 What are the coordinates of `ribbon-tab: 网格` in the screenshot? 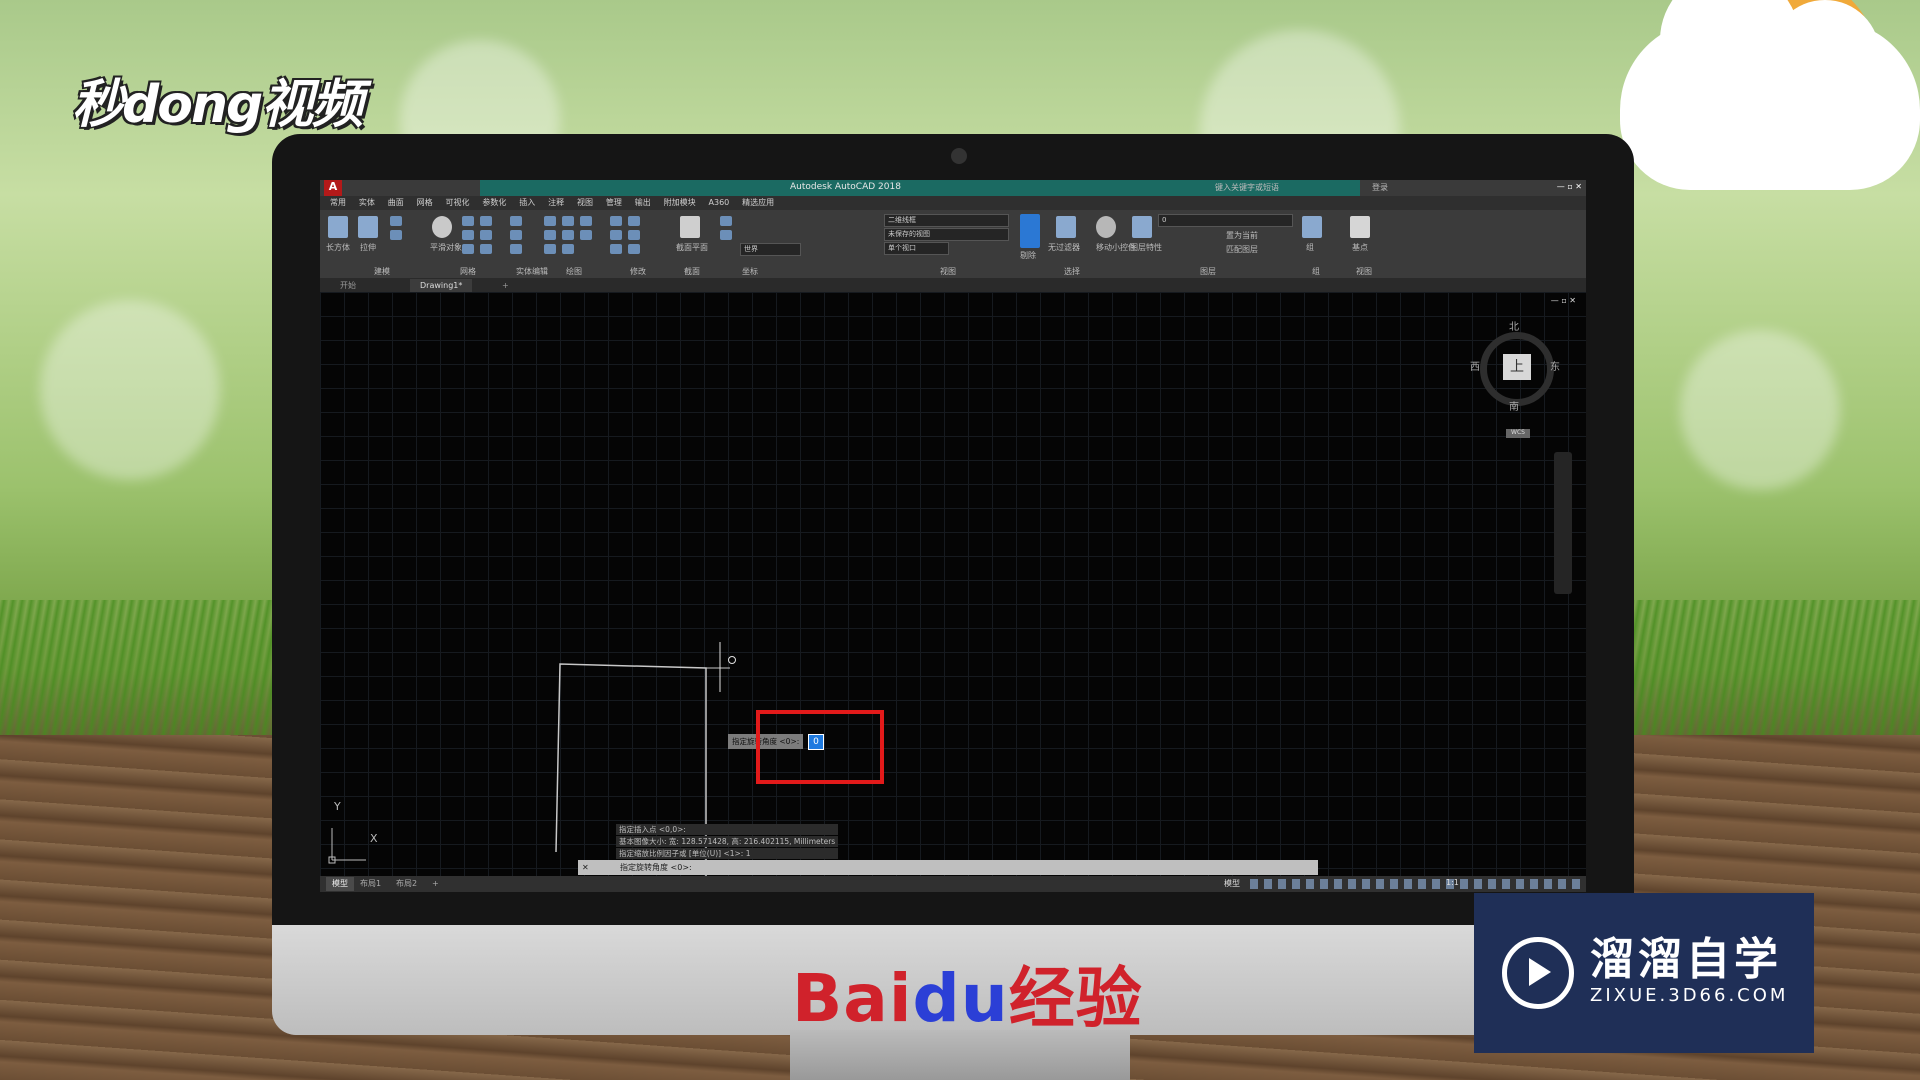 It's located at (425, 203).